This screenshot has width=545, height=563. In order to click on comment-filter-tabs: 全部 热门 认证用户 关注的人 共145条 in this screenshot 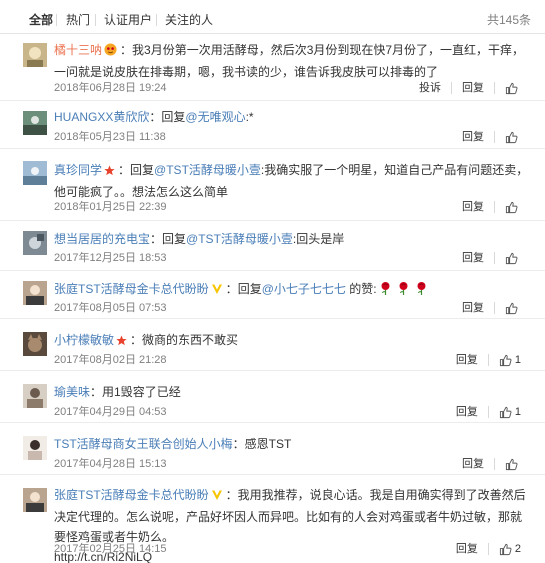, I will do `click(272, 17)`.